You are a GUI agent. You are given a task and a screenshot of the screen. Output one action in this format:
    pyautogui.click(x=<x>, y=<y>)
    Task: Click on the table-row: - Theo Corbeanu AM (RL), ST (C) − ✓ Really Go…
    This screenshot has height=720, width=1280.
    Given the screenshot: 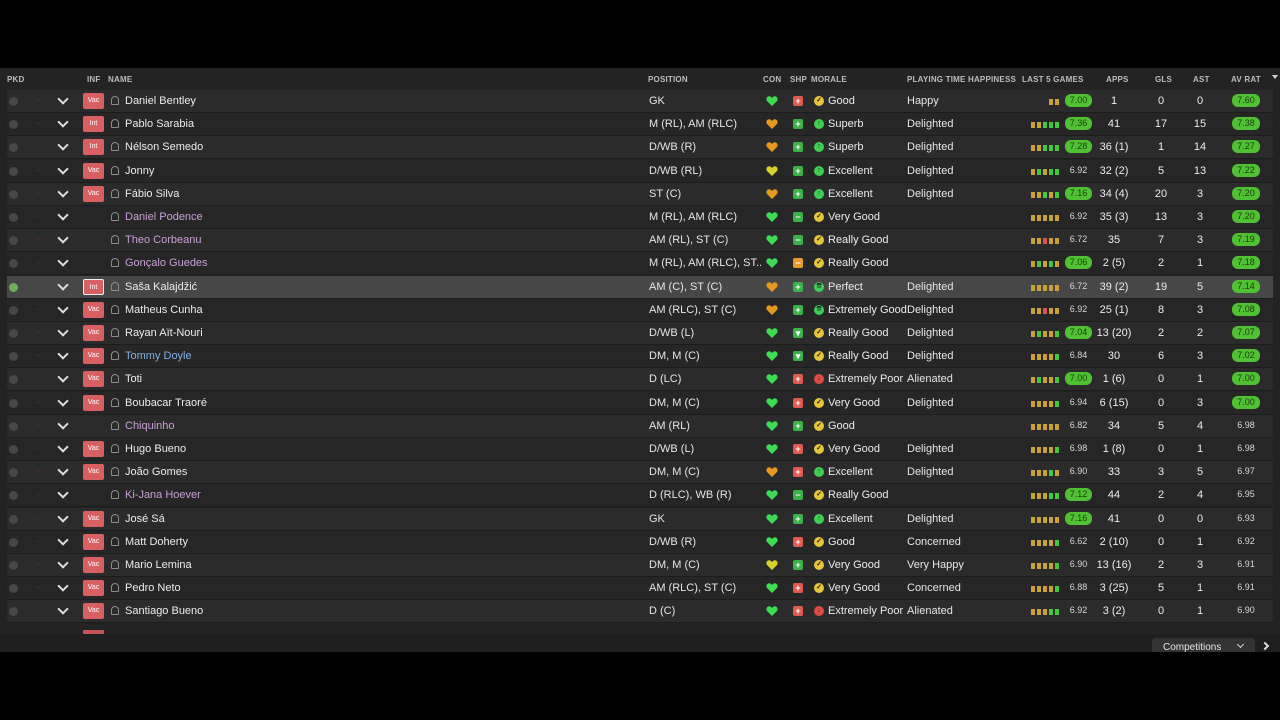 What is the action you would take?
    pyautogui.click(x=640, y=241)
    